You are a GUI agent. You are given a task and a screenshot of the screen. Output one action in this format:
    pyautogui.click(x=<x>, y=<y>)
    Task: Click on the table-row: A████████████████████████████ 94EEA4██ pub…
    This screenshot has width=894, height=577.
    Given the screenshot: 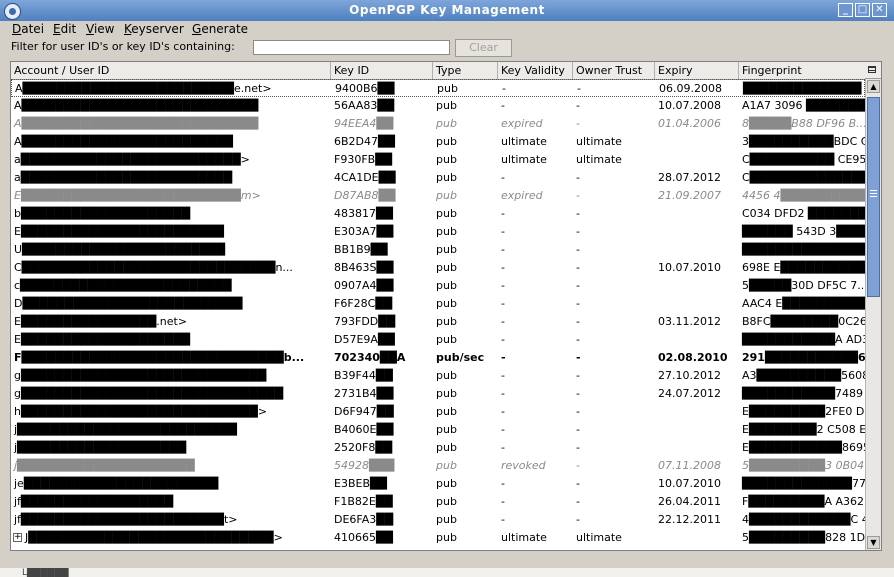 What is the action you would take?
    pyautogui.click(x=438, y=124)
    